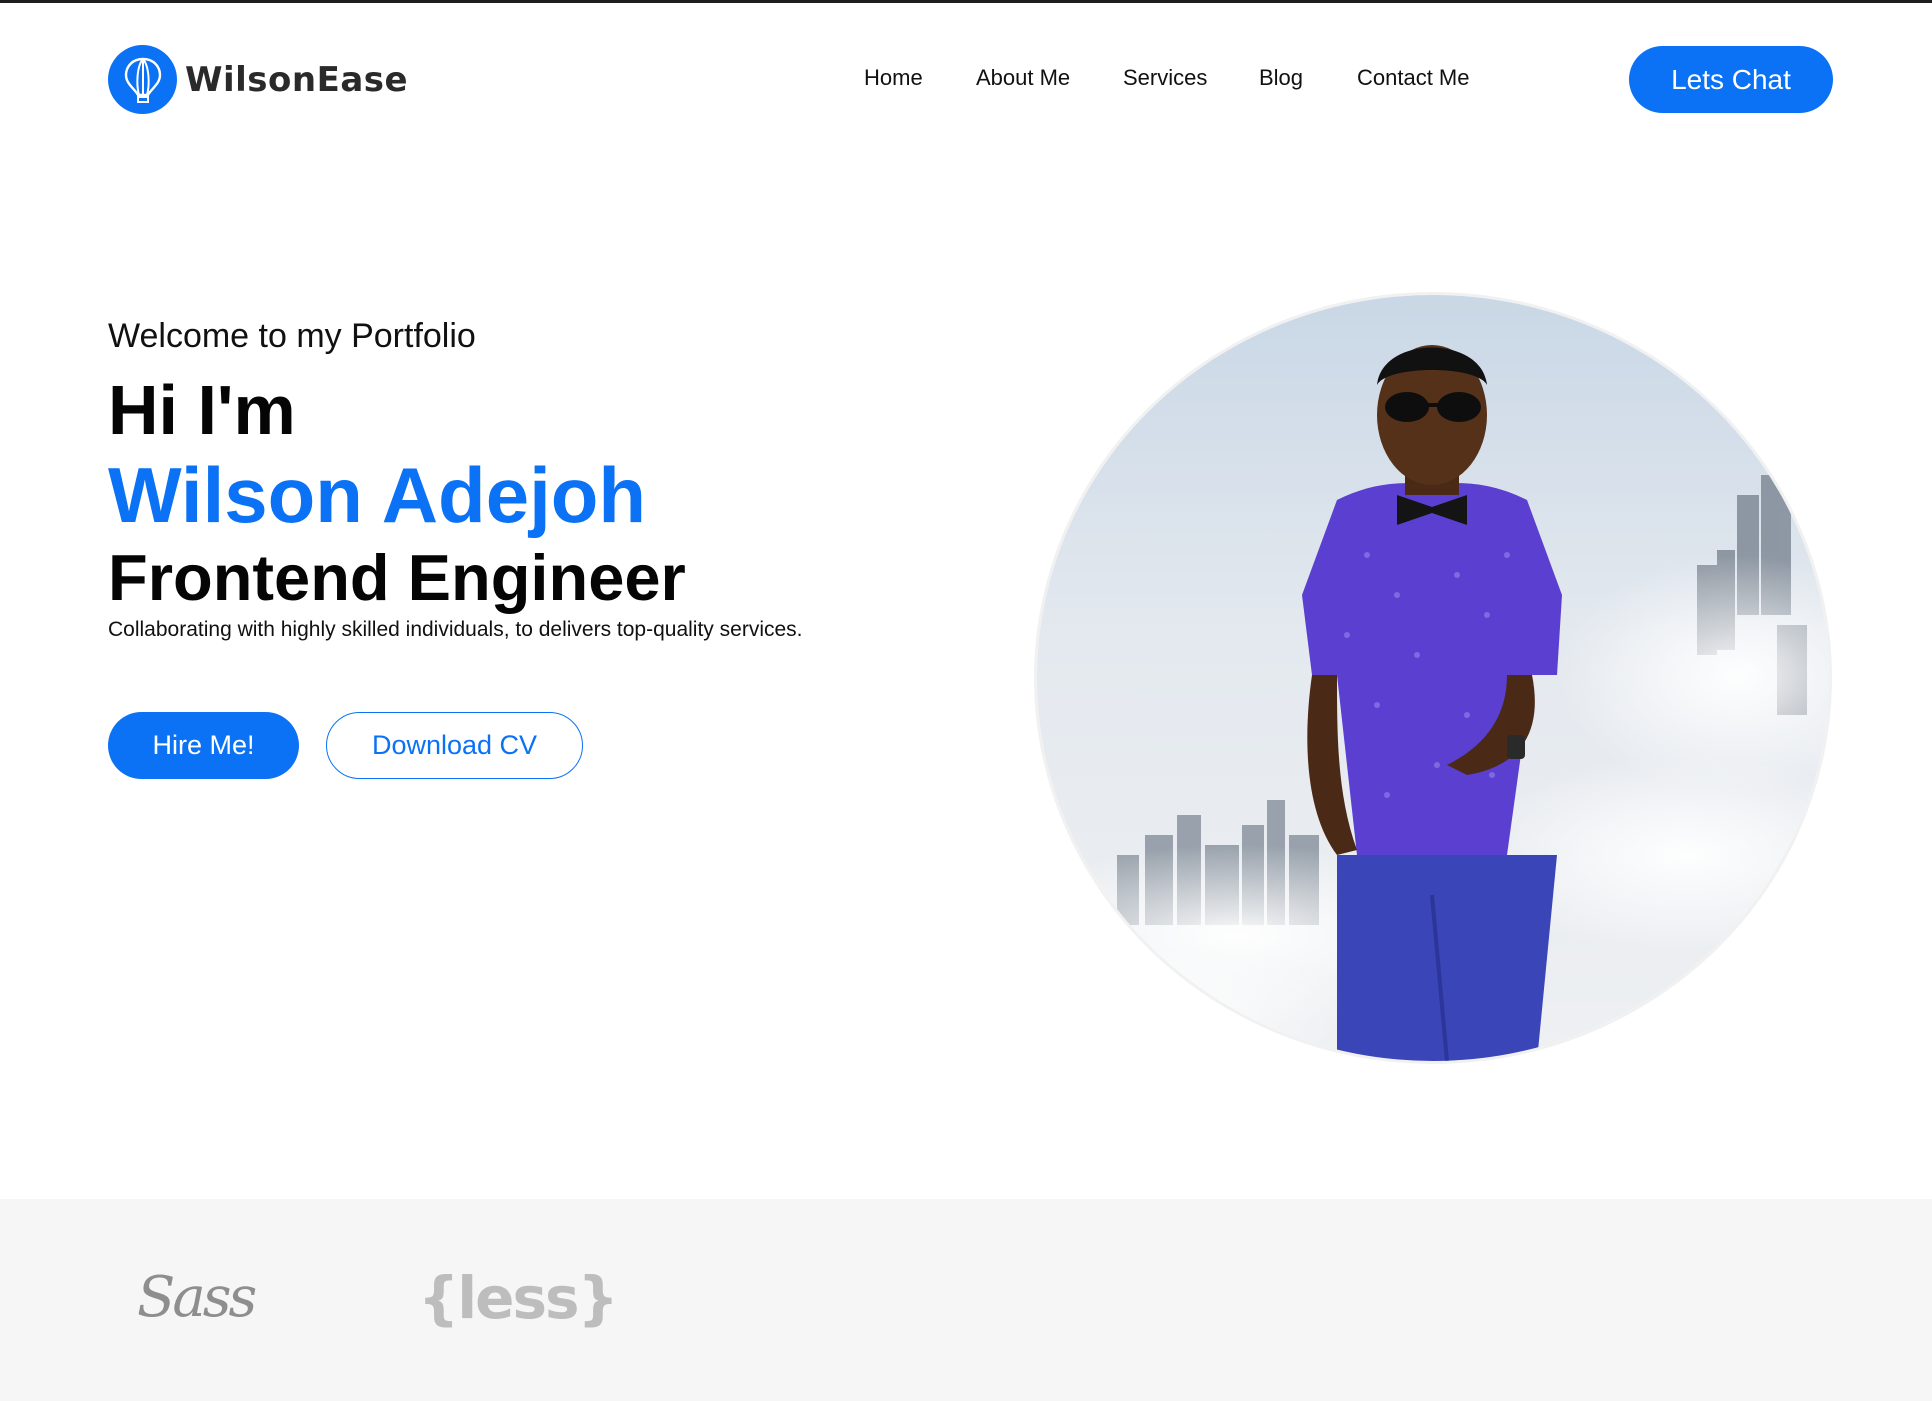 This screenshot has width=1932, height=1401. What do you see at coordinates (203, 745) in the screenshot?
I see `hire-me-button: Hire Me!` at bounding box center [203, 745].